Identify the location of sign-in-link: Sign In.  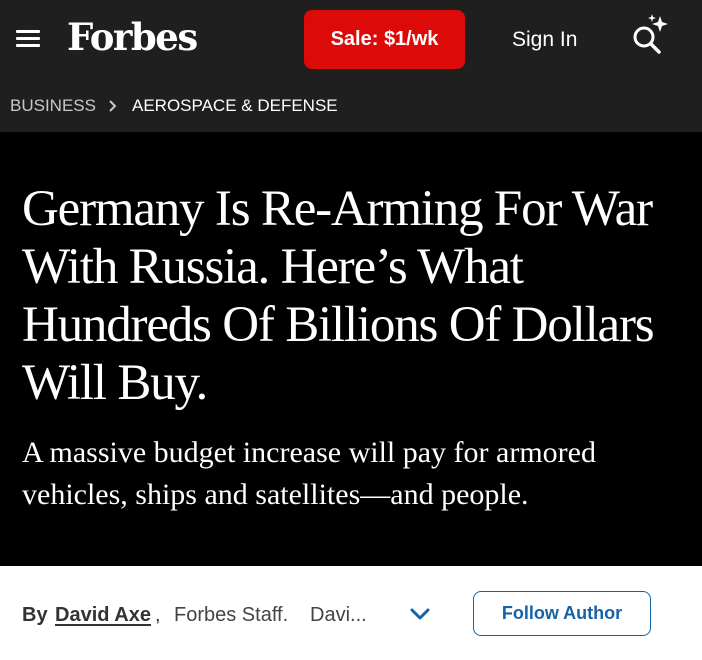
(544, 40).